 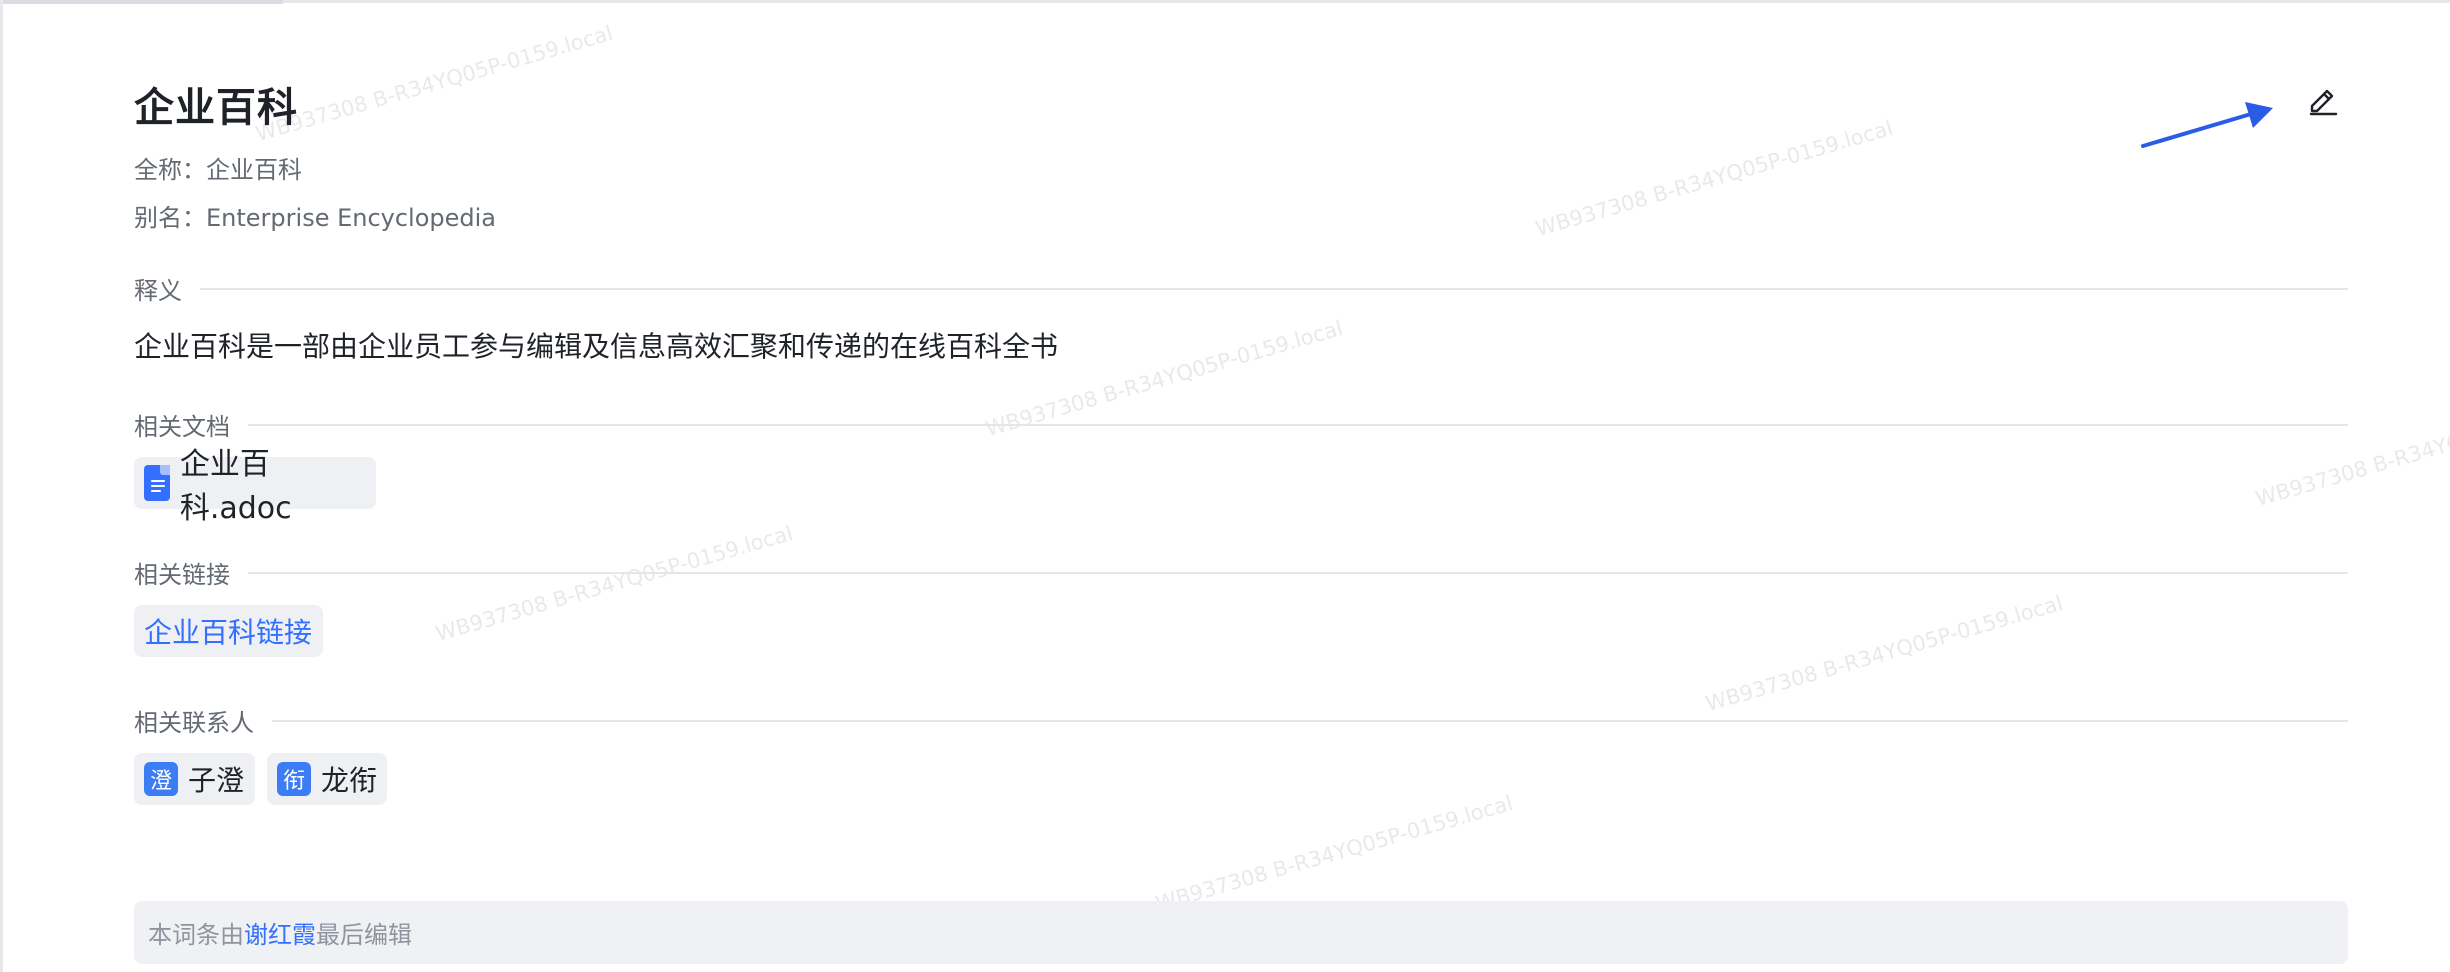 What do you see at coordinates (161, 779) in the screenshot?
I see `avatar: 澄` at bounding box center [161, 779].